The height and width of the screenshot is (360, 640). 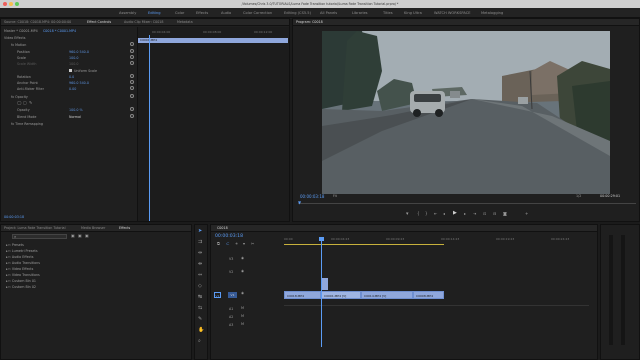 What do you see at coordinates (15, 245) in the screenshot?
I see `effects-folder-presets: ▸▭ Presets` at bounding box center [15, 245].